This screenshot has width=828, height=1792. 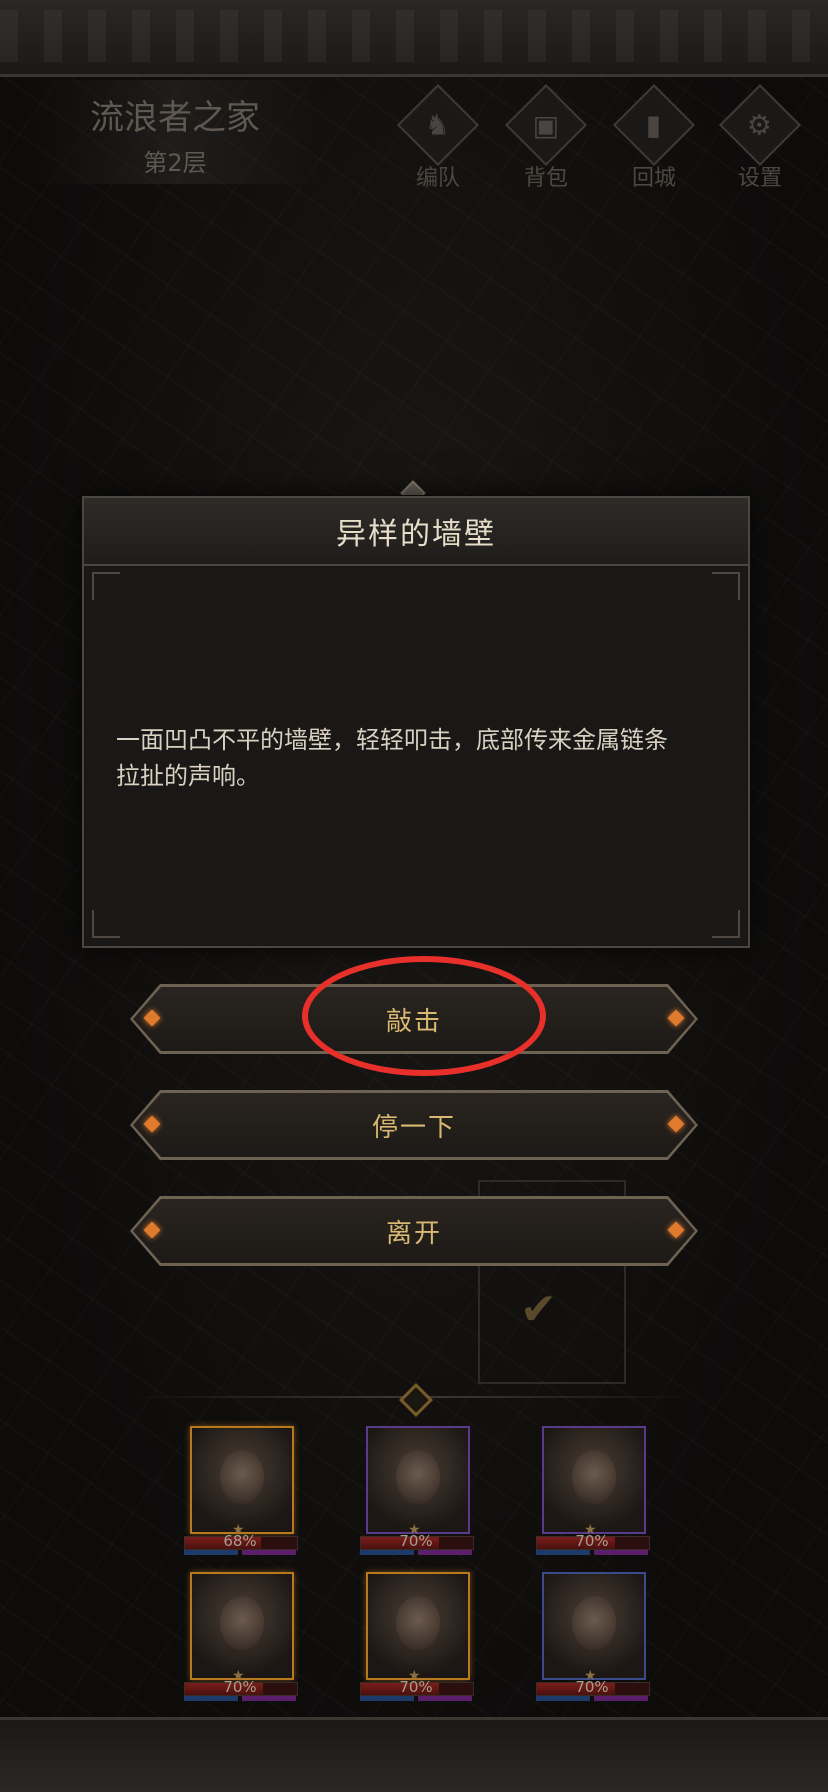 What do you see at coordinates (424, 1016) in the screenshot?
I see `red-annotation-circle` at bounding box center [424, 1016].